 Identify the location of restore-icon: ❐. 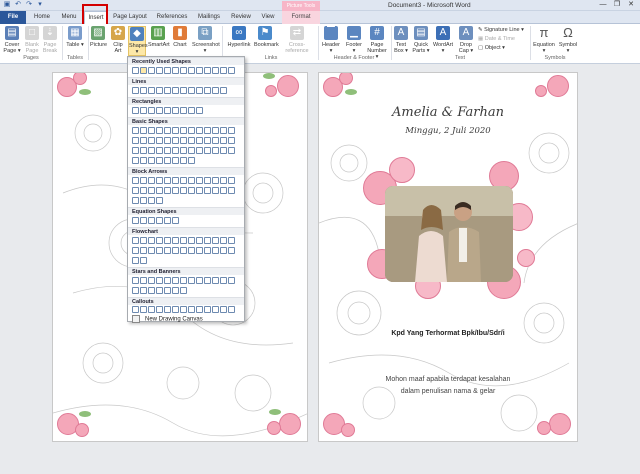
(617, 5).